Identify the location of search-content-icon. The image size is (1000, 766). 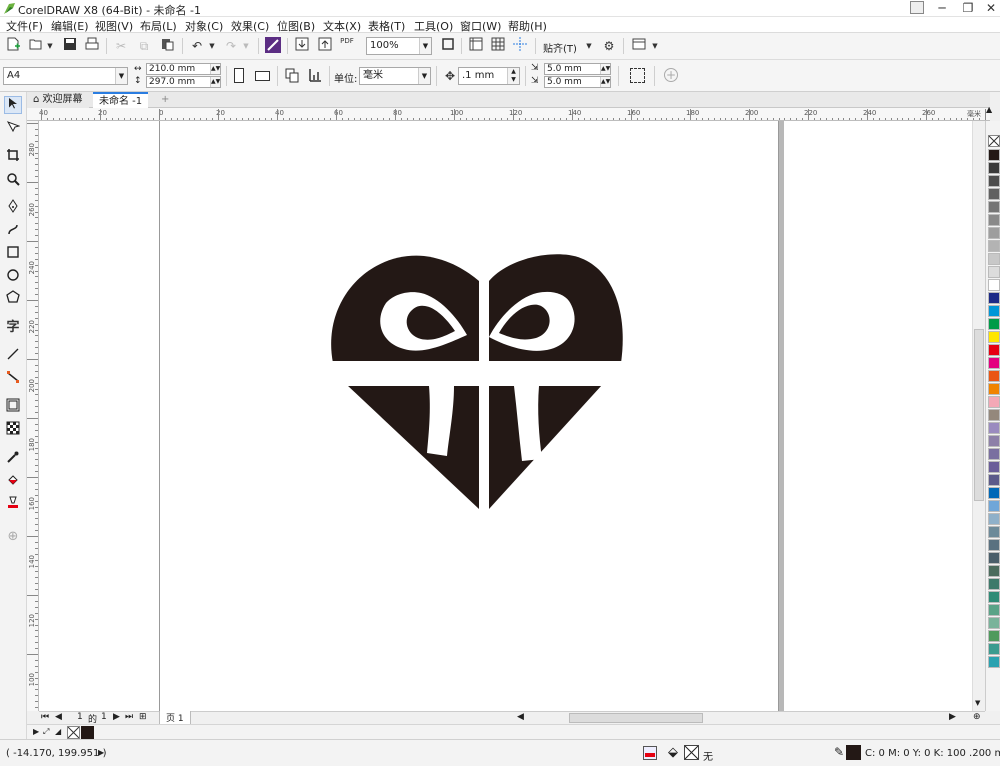
(273, 46).